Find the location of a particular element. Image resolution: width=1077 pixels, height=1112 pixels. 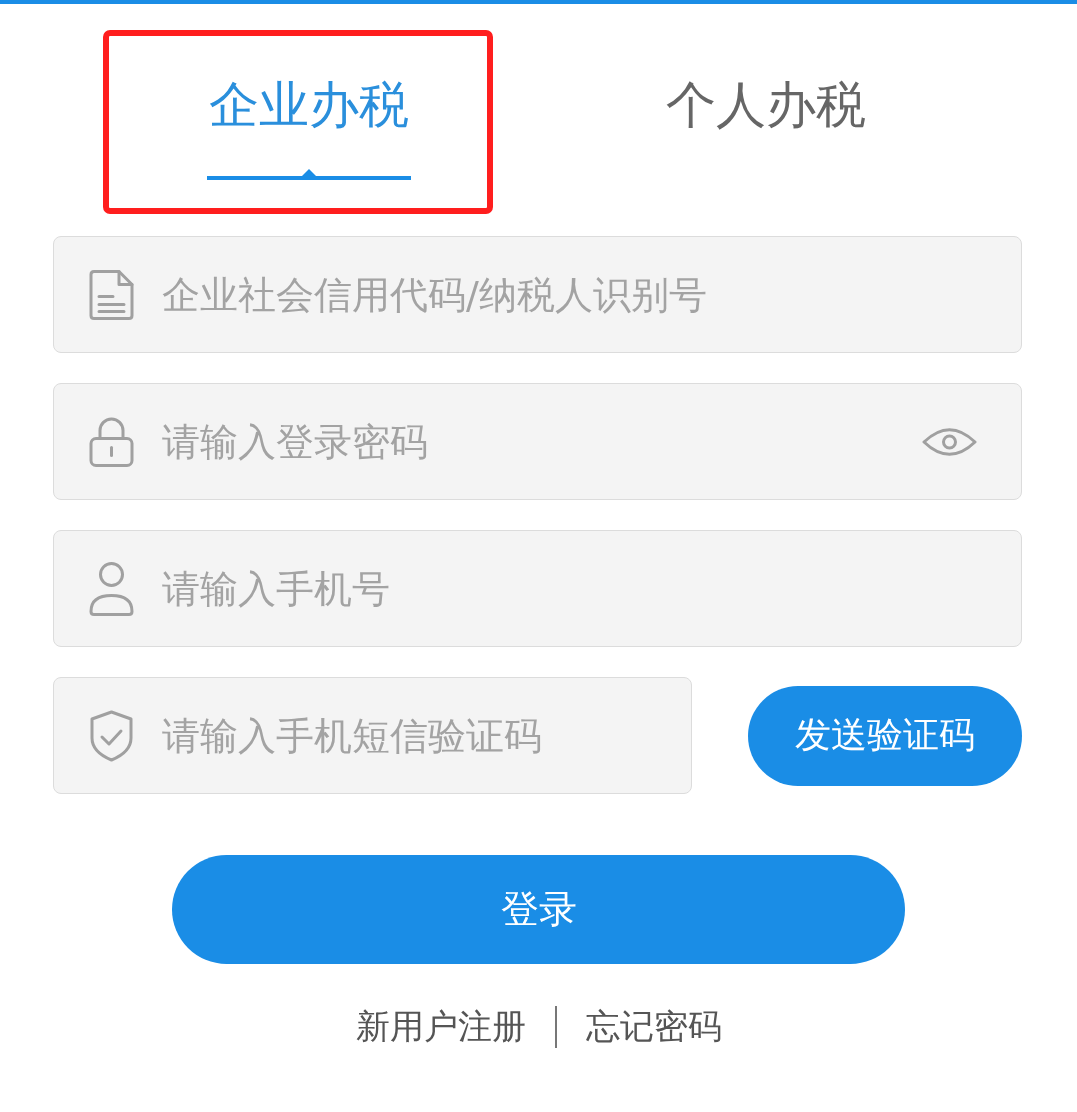

input-field: 请输入登录密码 is located at coordinates (537, 441).